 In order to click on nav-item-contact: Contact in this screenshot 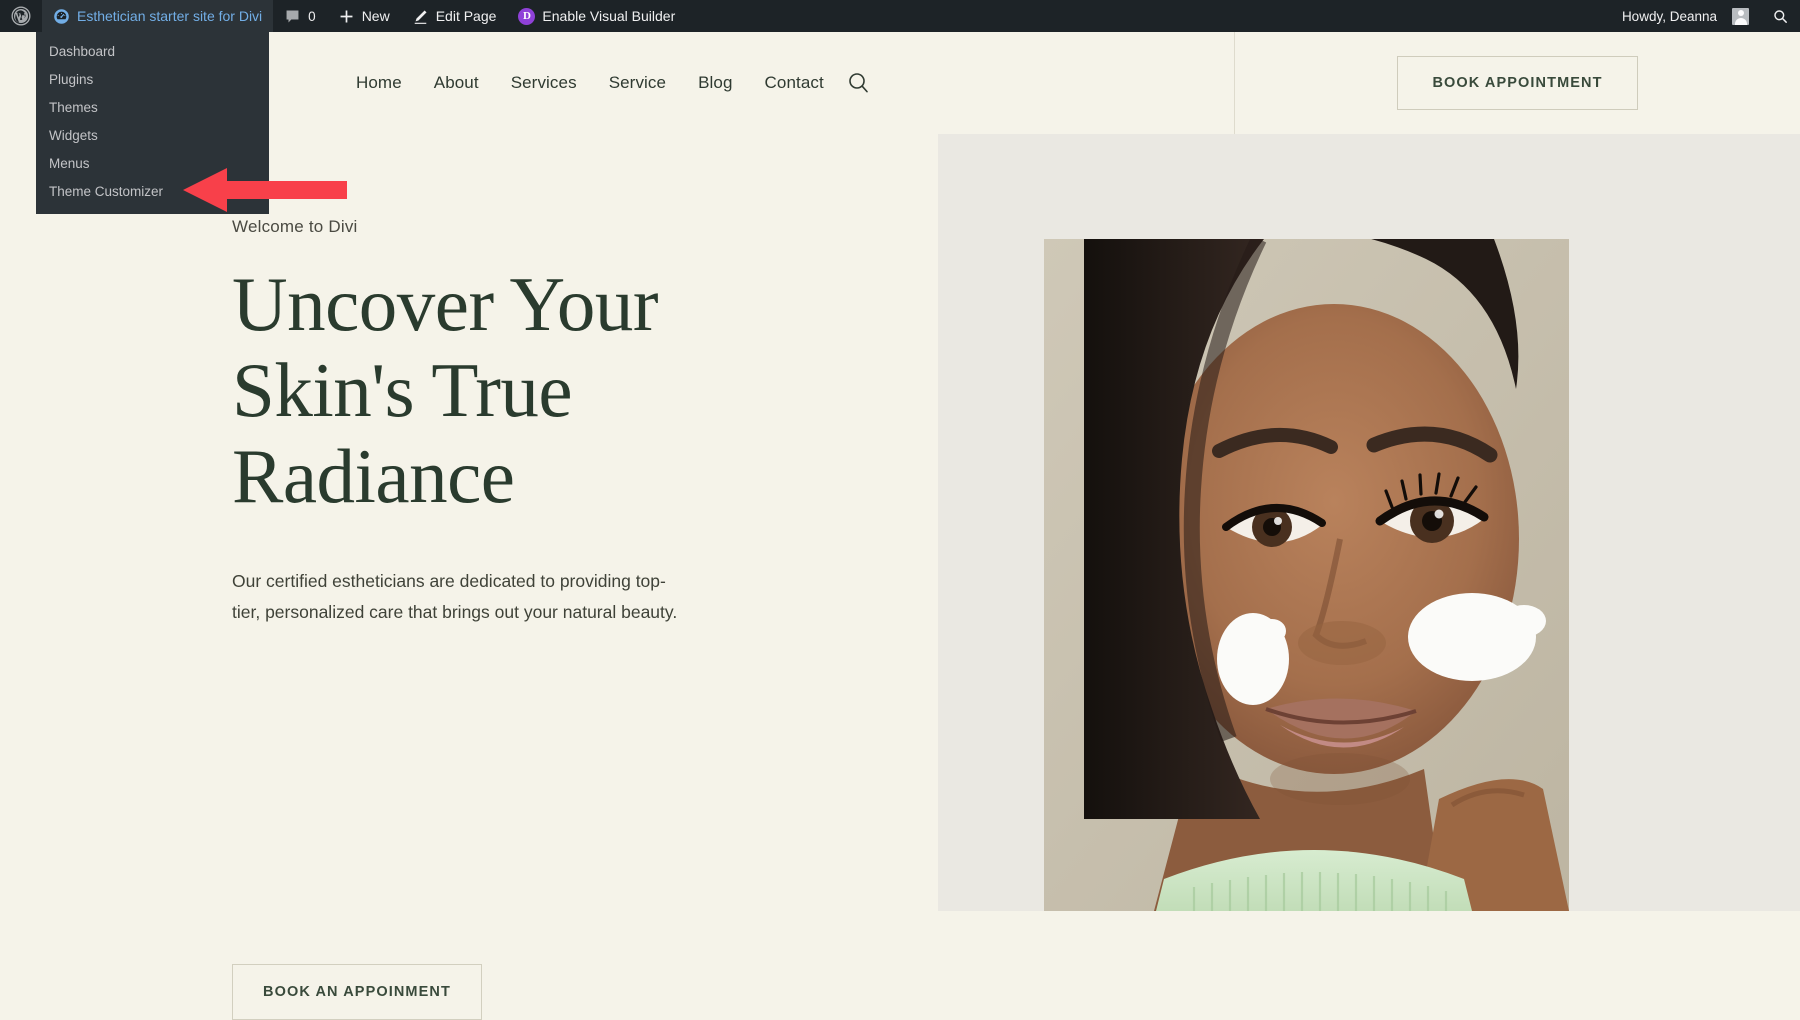, I will do `click(794, 83)`.